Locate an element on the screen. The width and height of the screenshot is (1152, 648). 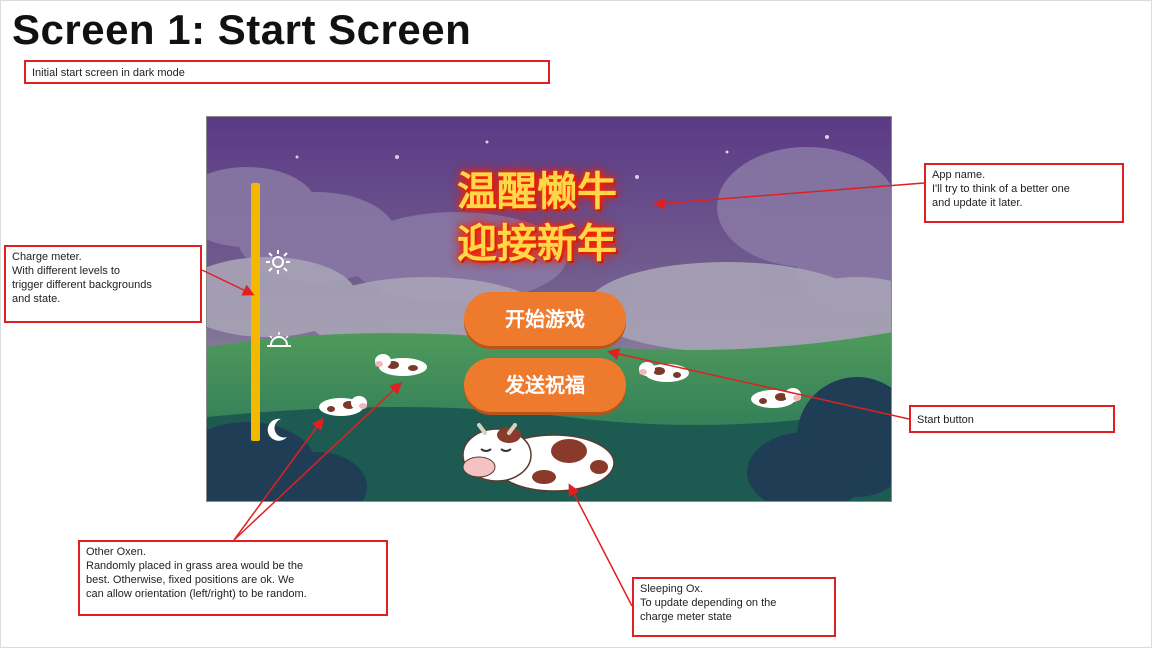
moon-icon is located at coordinates (277, 429).